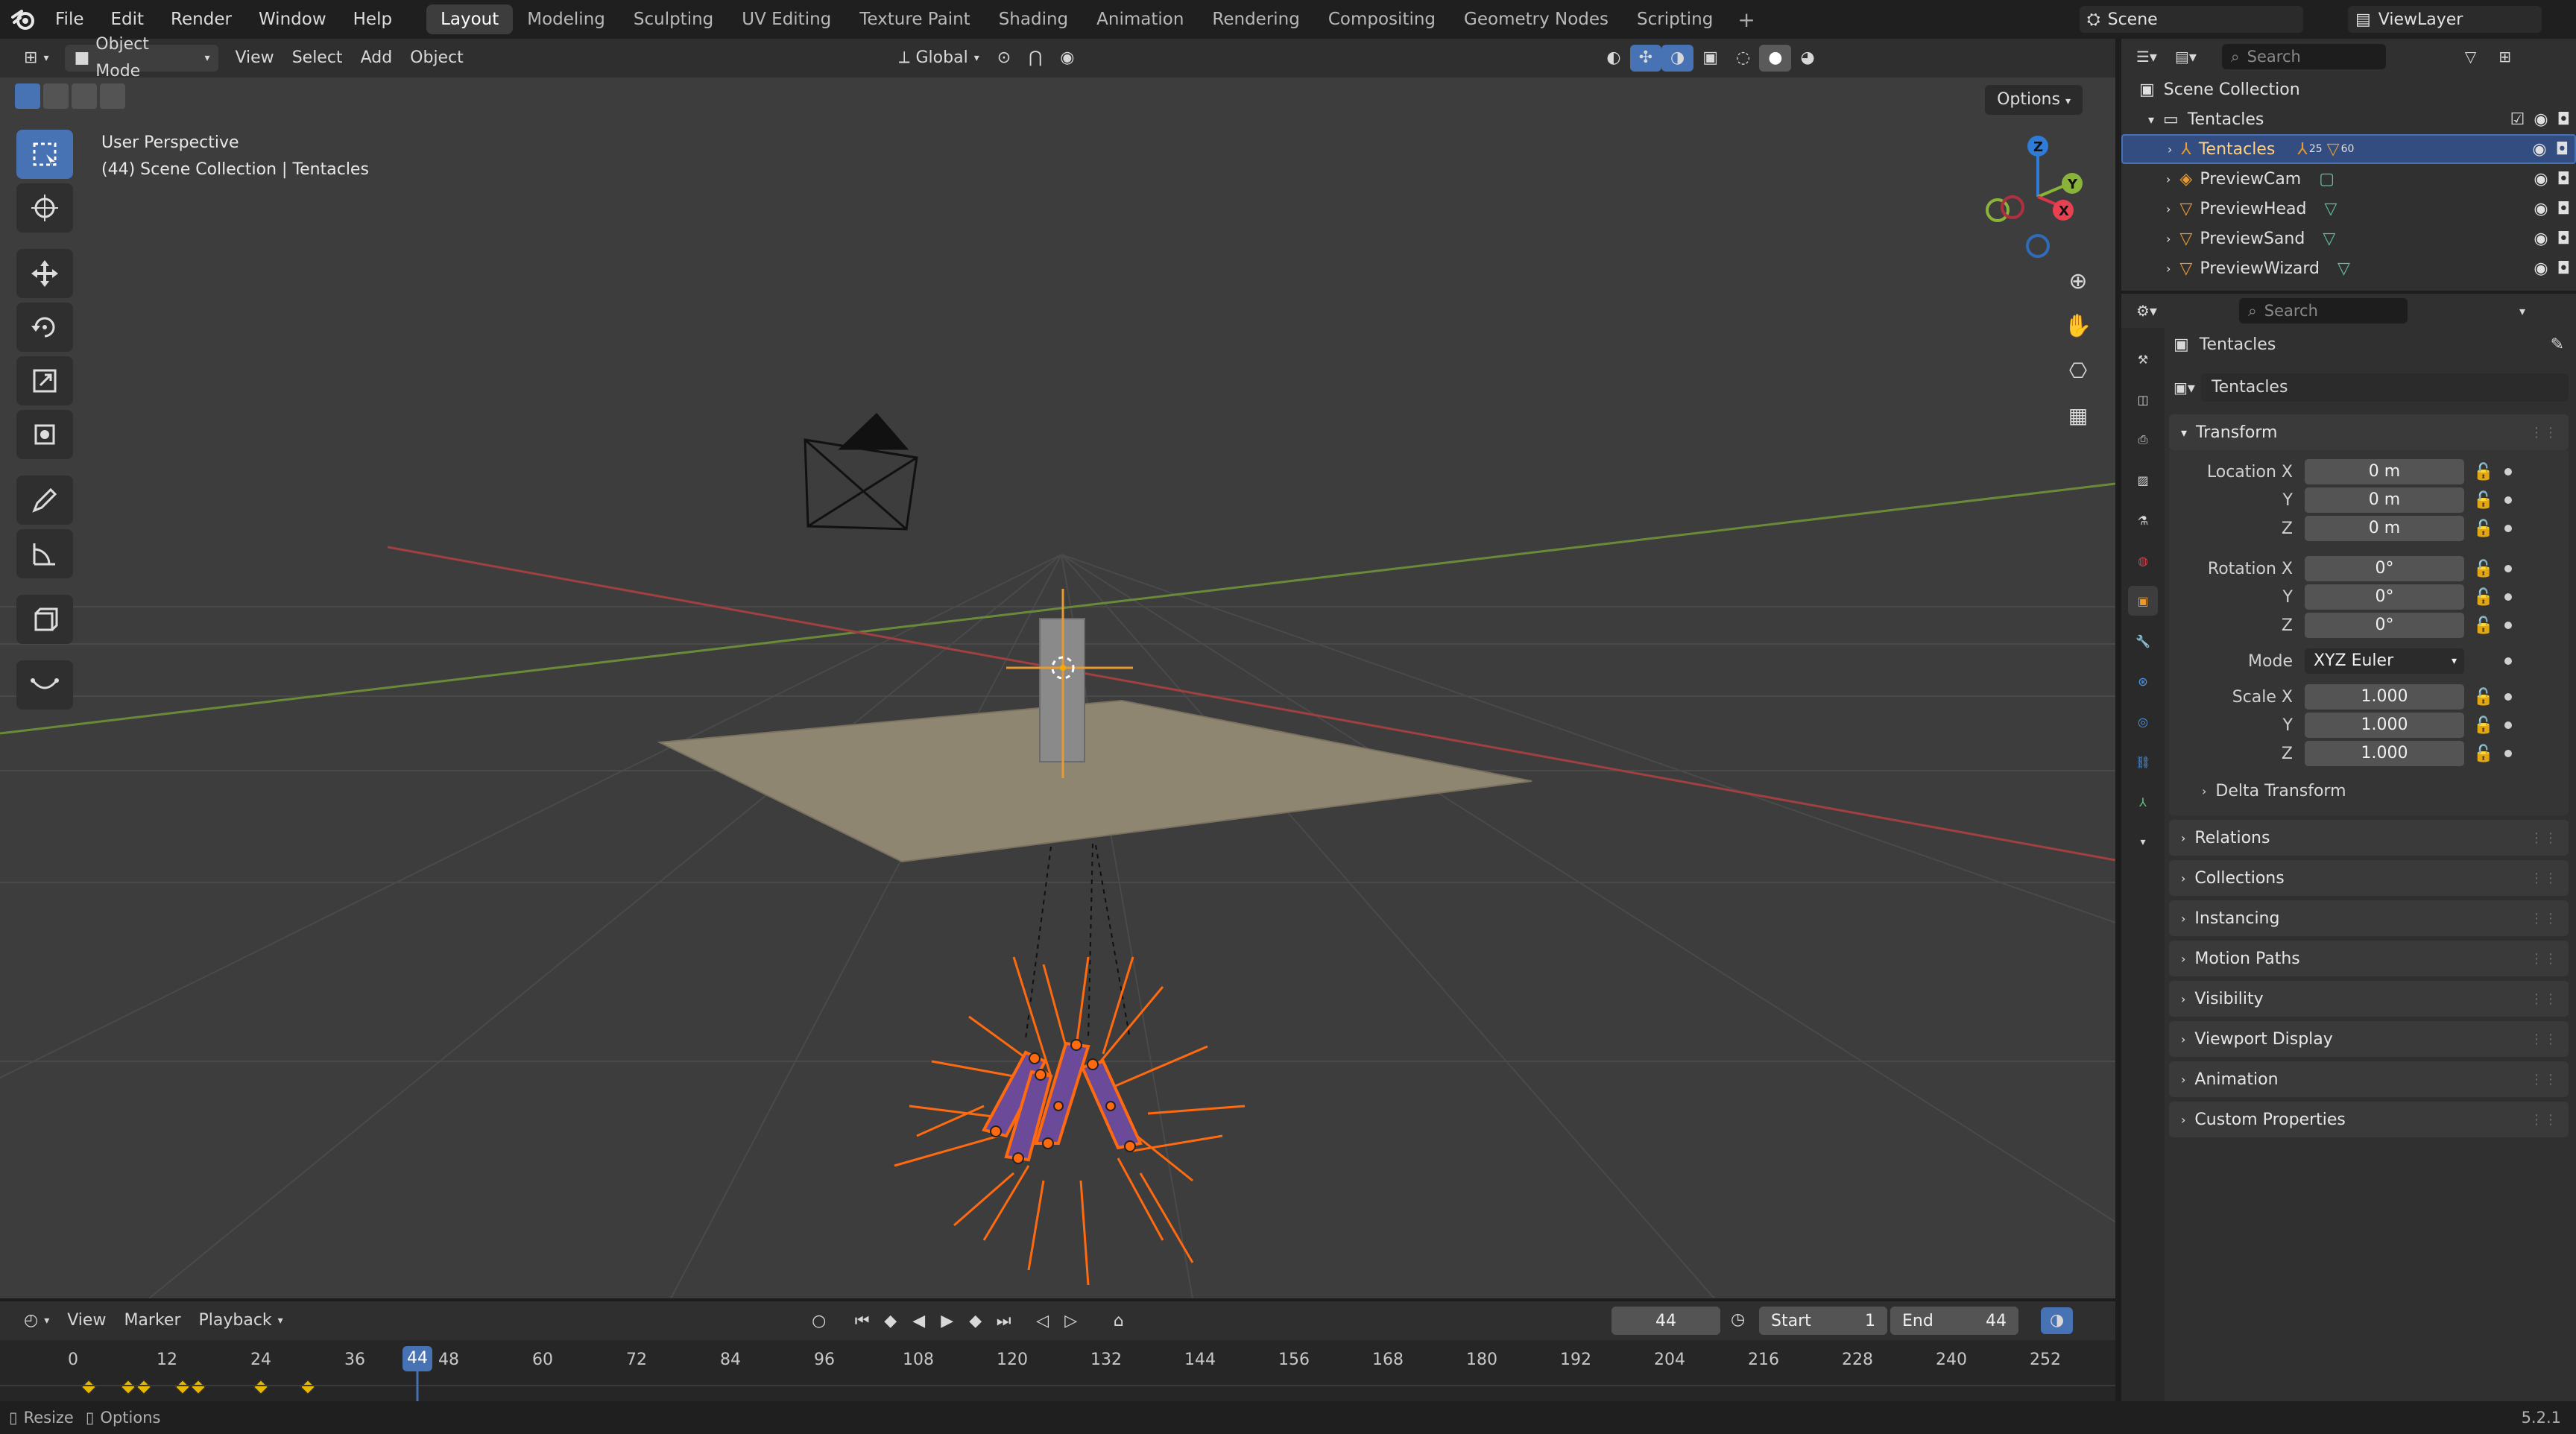 Image resolution: width=2576 pixels, height=1434 pixels. I want to click on tab-scene: ⚗, so click(2143, 520).